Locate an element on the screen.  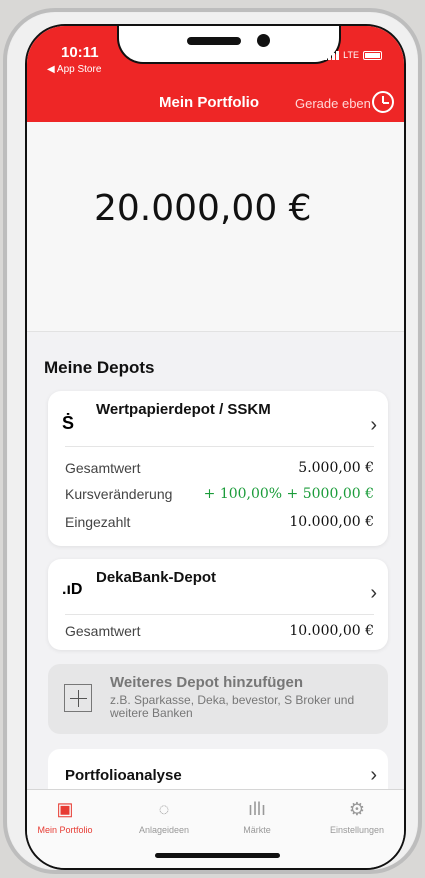
status-indicators: LTE is located at coordinates (353, 55).